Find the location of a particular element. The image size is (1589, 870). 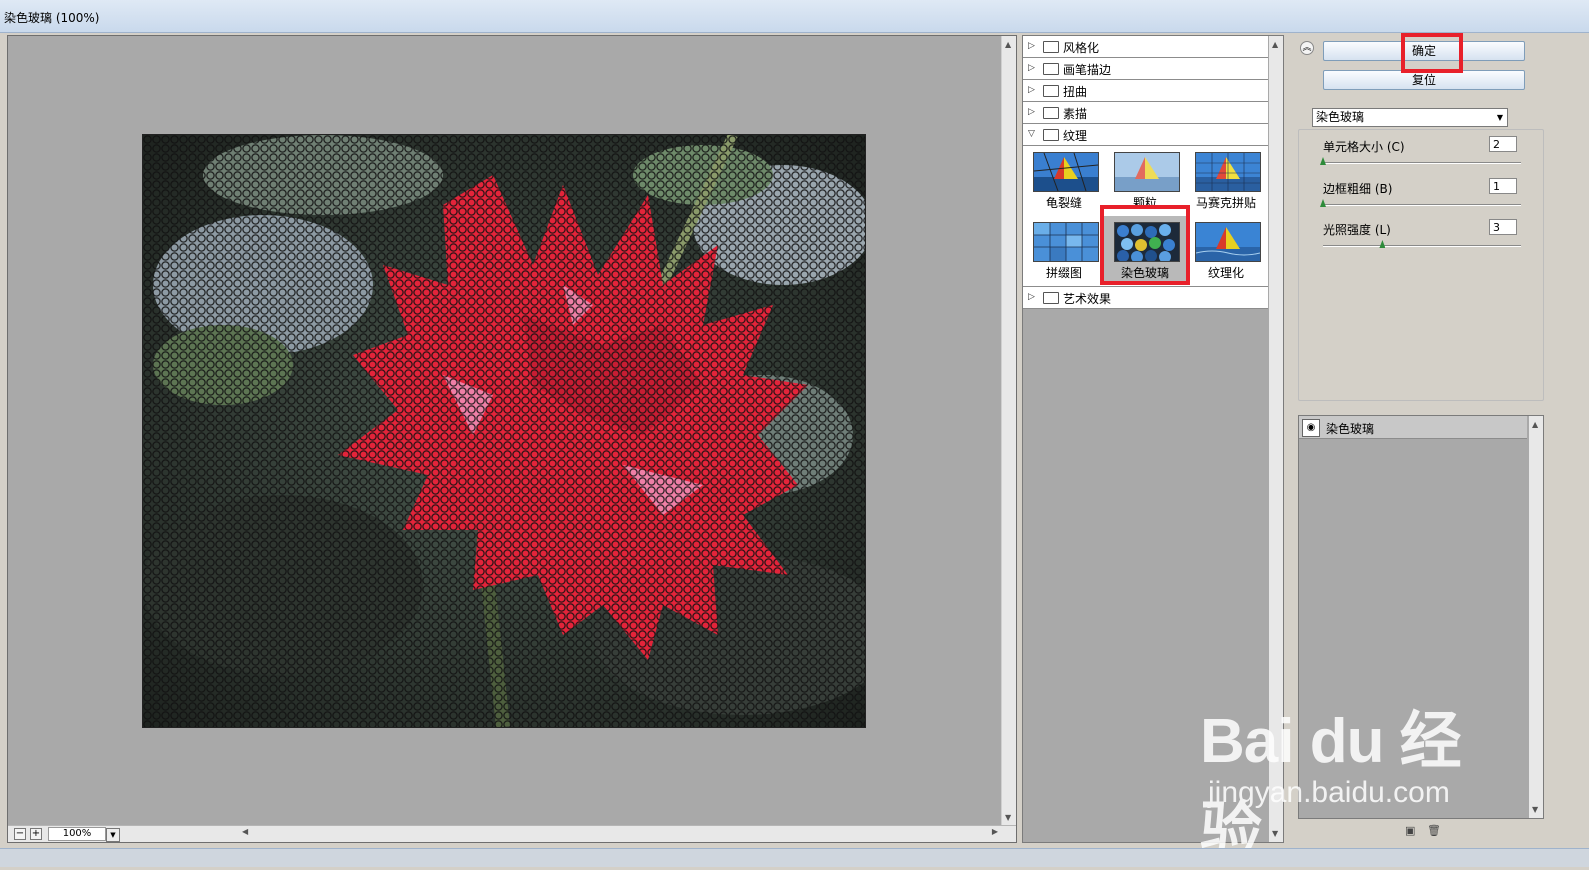

param-value-input: 1 is located at coordinates (1503, 186).